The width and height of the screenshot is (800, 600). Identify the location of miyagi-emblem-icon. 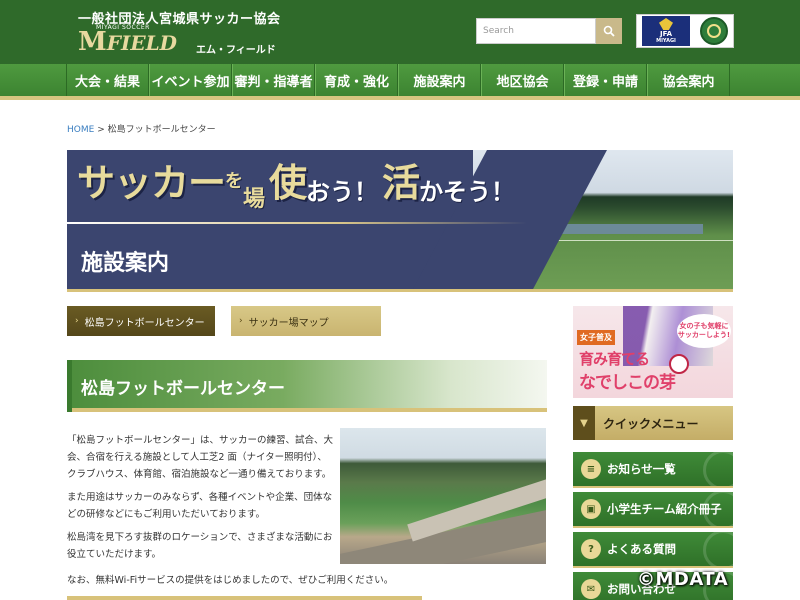
(714, 31).